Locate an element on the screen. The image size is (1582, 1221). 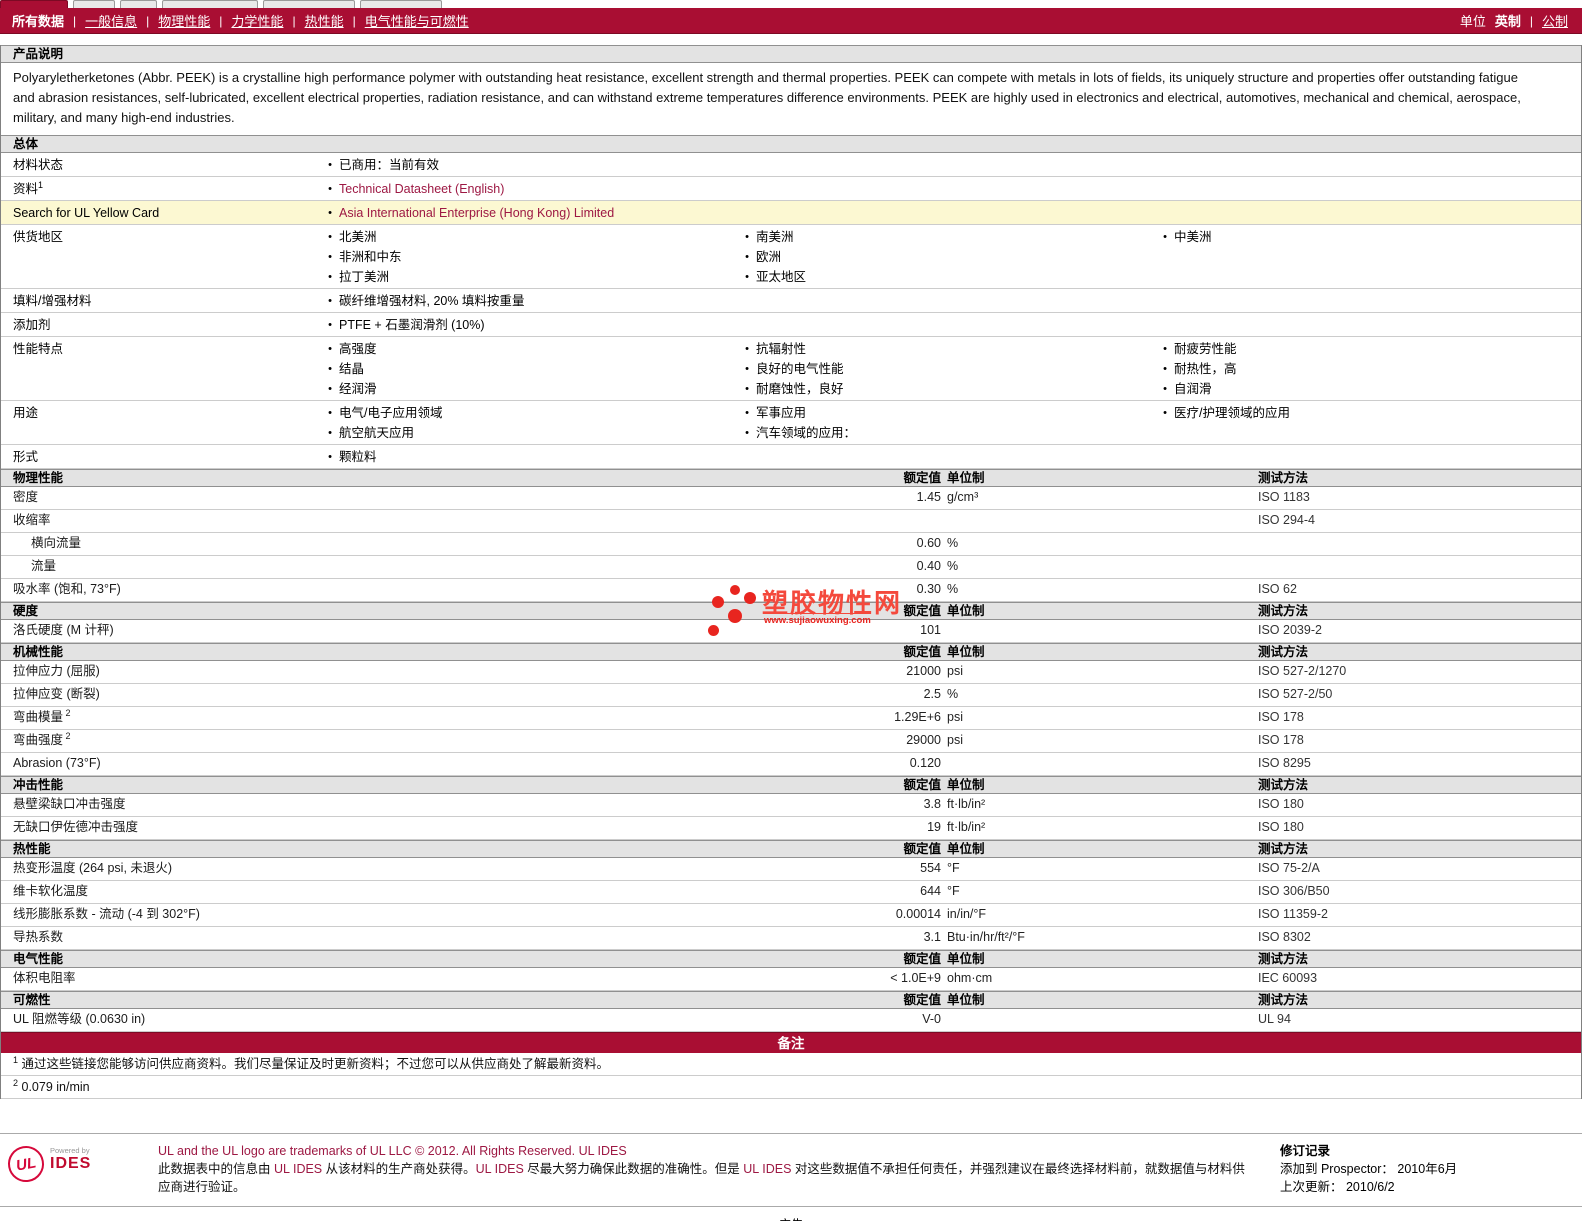
bullet-item: • 医疗/护理领域的应用 is located at coordinates (1368, 413).